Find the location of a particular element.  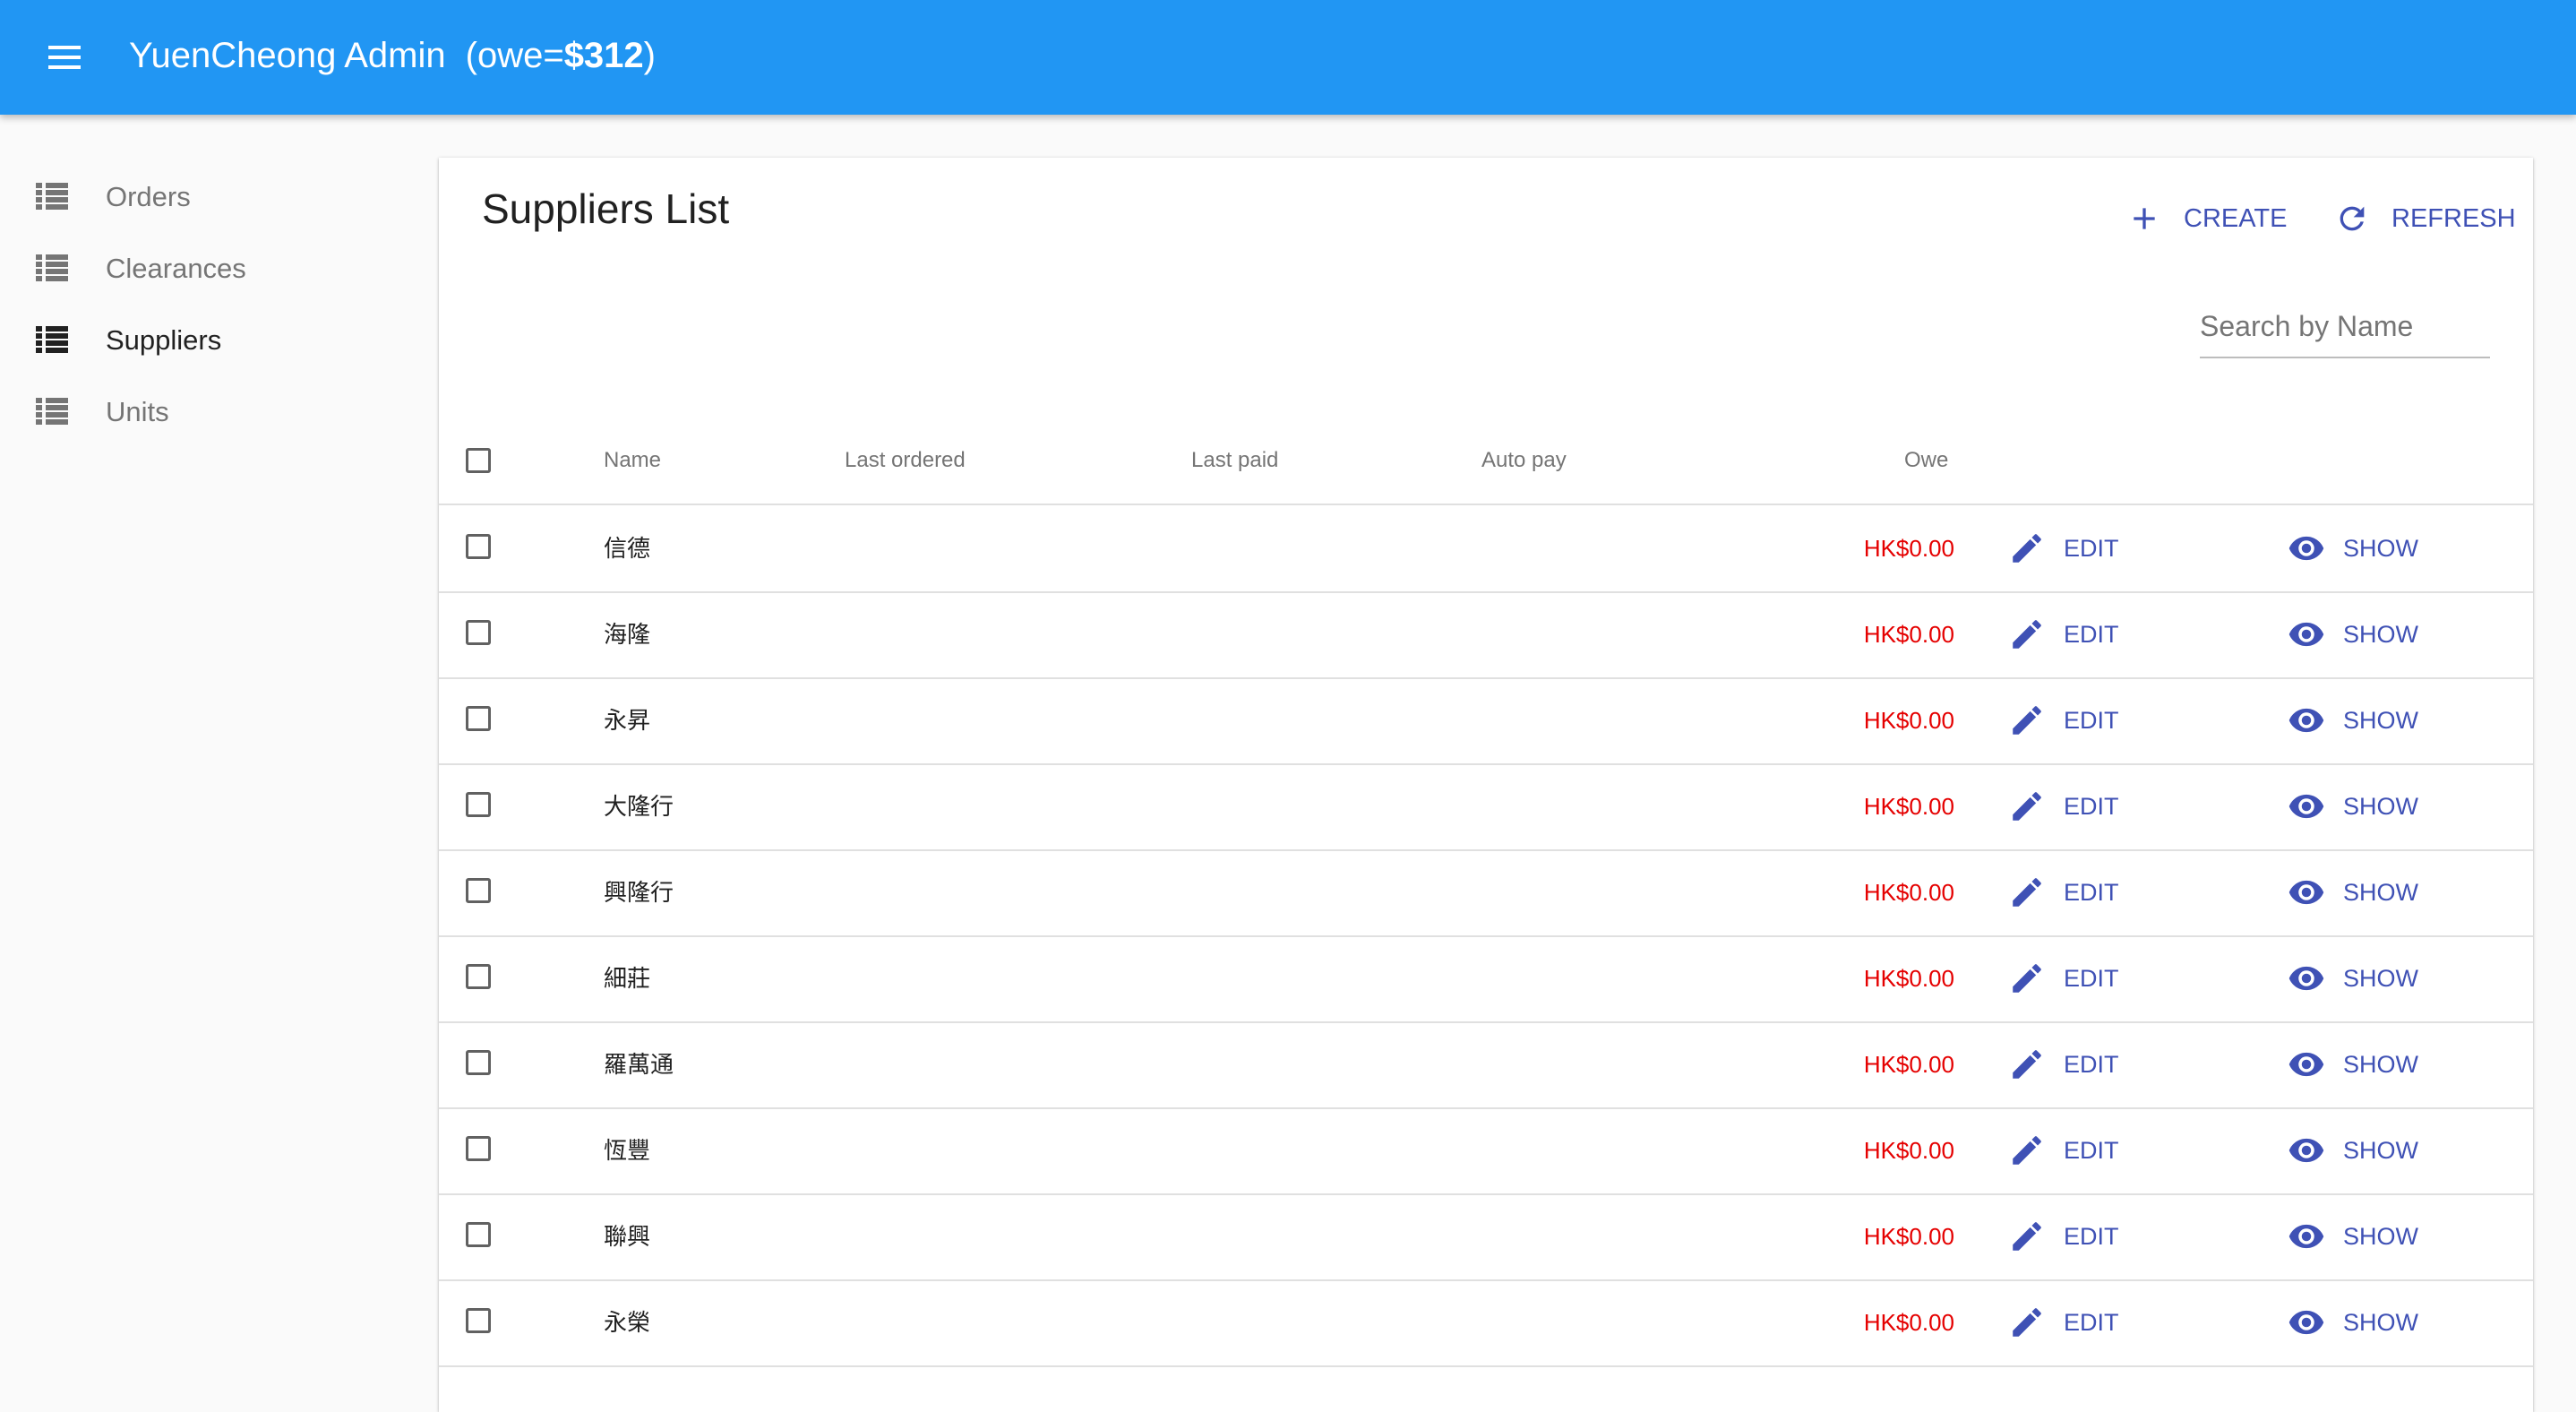

select-all-checkbox is located at coordinates (478, 460).